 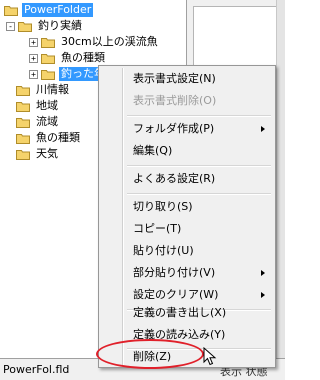 I want to click on collapse-icon: -, so click(x=10, y=26).